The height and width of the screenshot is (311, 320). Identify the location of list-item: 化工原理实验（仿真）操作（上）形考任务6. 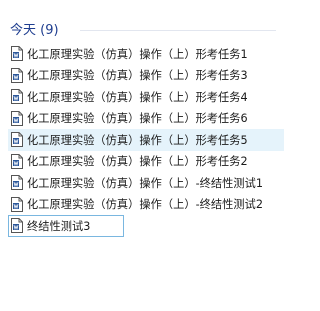
(146, 119).